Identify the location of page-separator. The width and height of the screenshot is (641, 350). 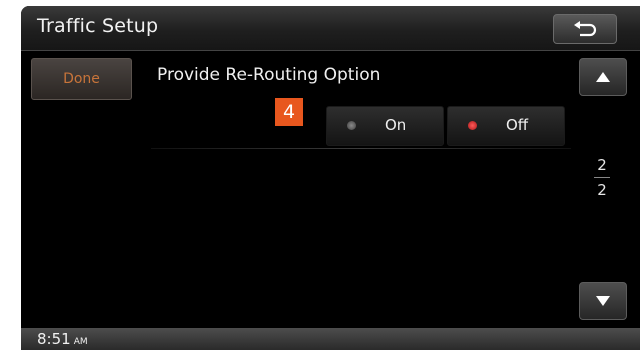
(602, 177).